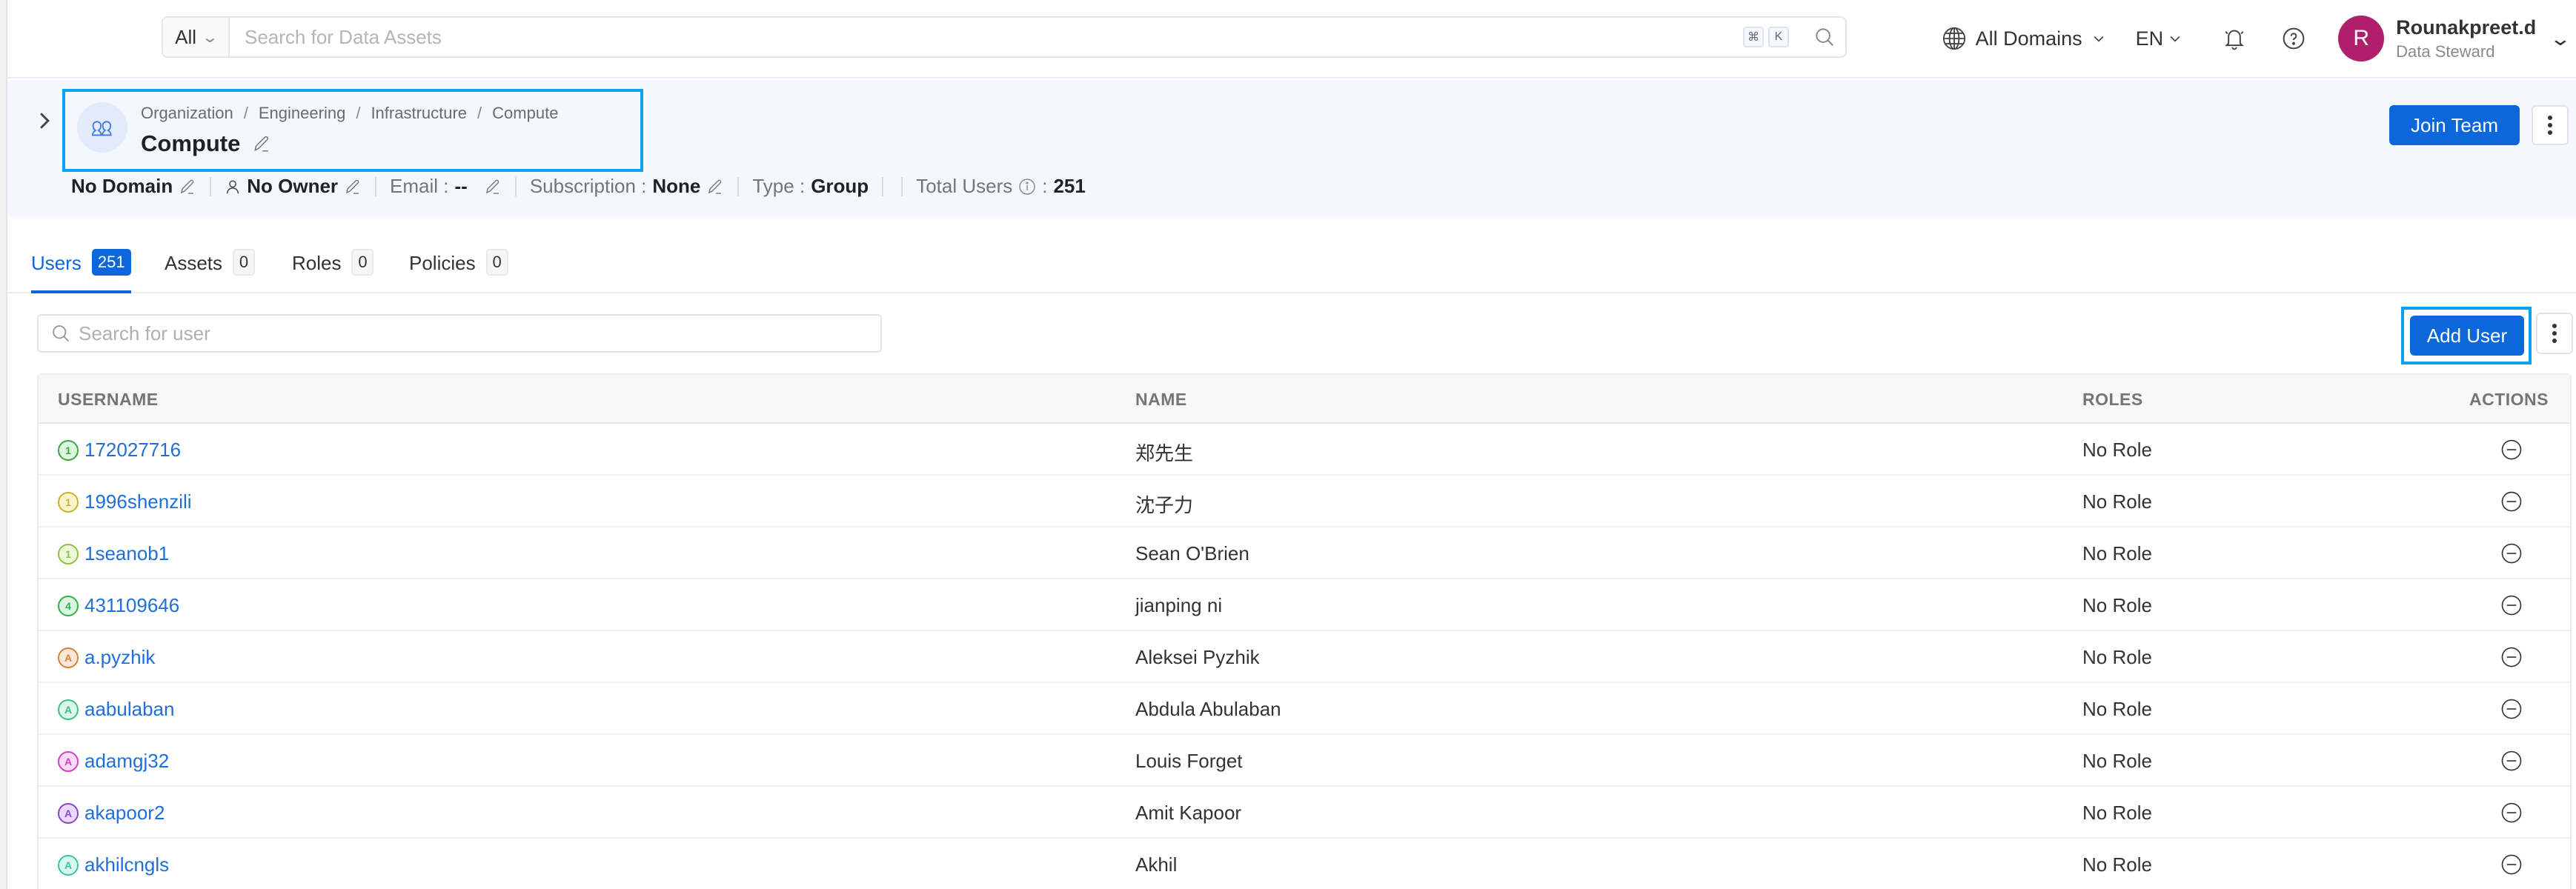 The width and height of the screenshot is (2576, 889). Describe the element at coordinates (56, 263) in the screenshot. I see `tab-label: Users` at that location.